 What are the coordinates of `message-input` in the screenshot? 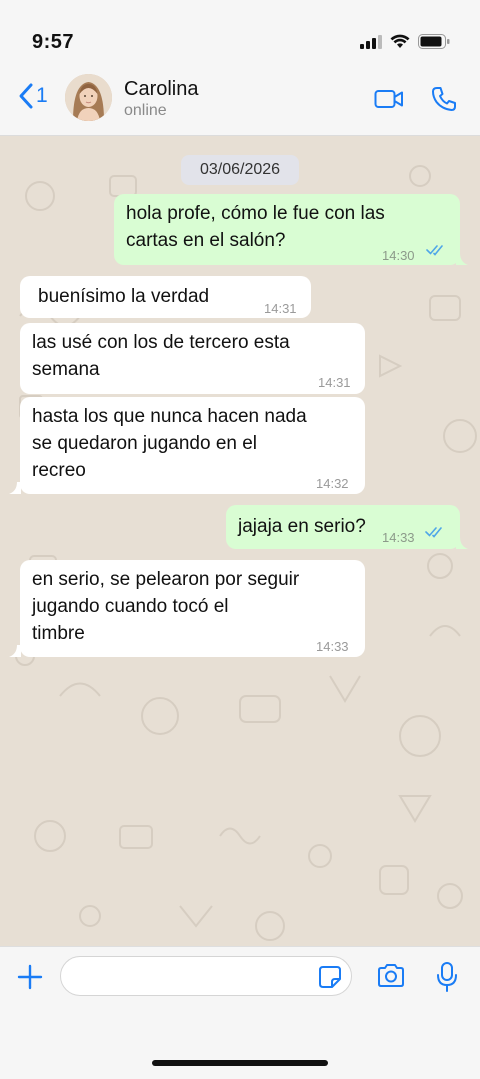 It's located at (206, 976).